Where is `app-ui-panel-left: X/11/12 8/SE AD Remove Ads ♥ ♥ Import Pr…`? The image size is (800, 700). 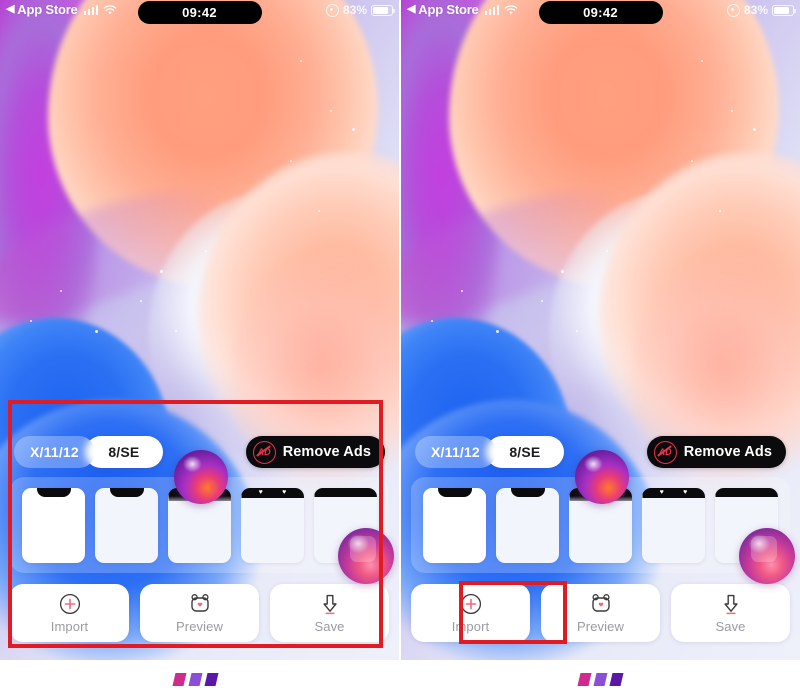 app-ui-panel-left: X/11/12 8/SE AD Remove Ads ♥ ♥ Import Pr… is located at coordinates (199, 538).